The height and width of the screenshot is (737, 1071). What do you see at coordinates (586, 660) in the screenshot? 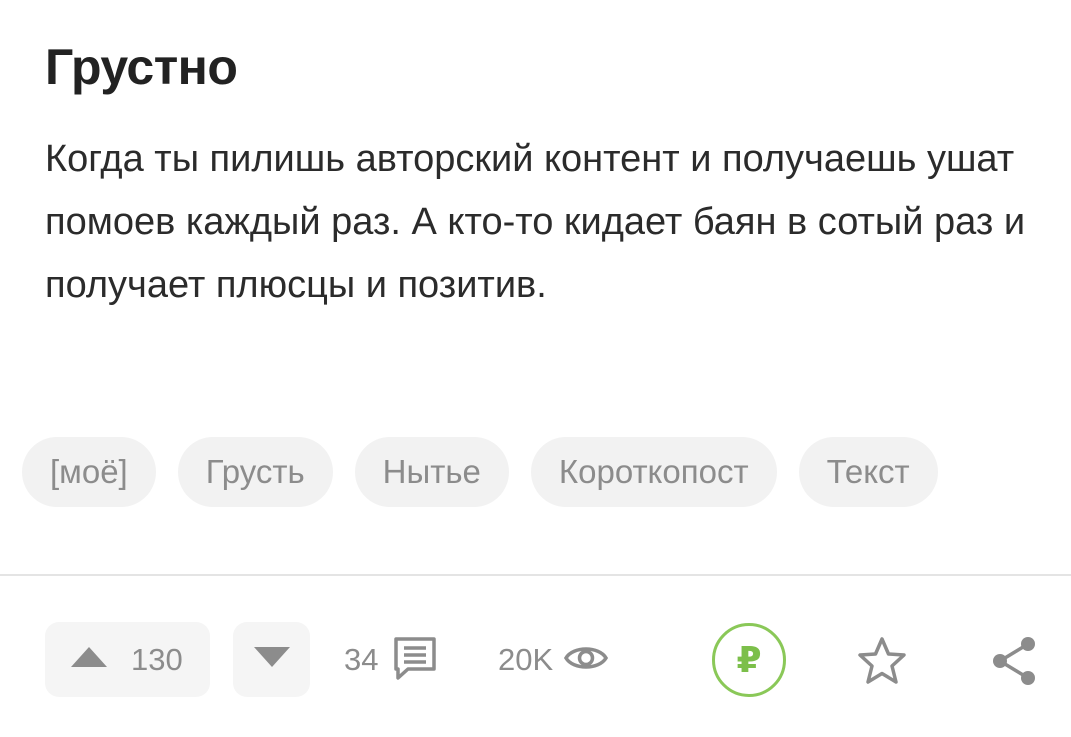
I see `eye-icon` at bounding box center [586, 660].